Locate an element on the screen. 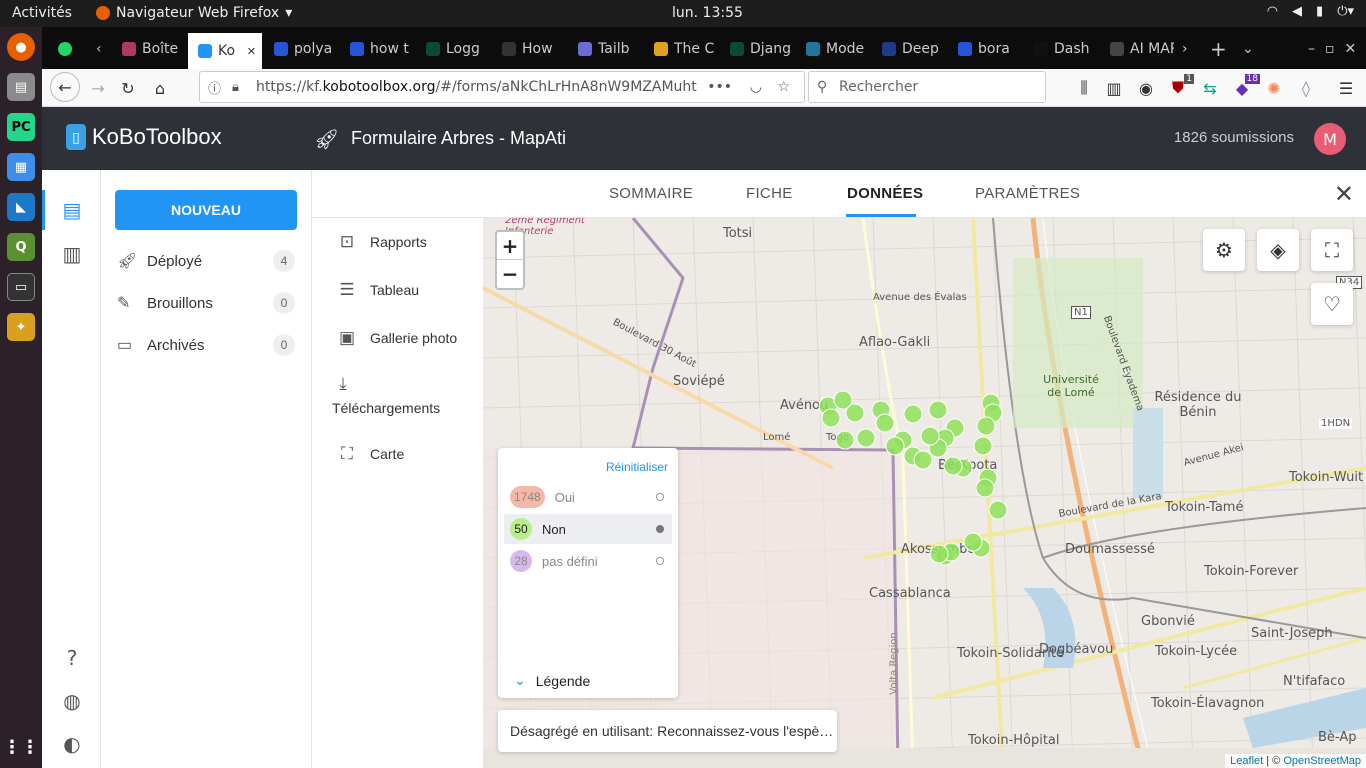  sidebar-item-archived: ▭ Archivés 0 is located at coordinates (207, 345).